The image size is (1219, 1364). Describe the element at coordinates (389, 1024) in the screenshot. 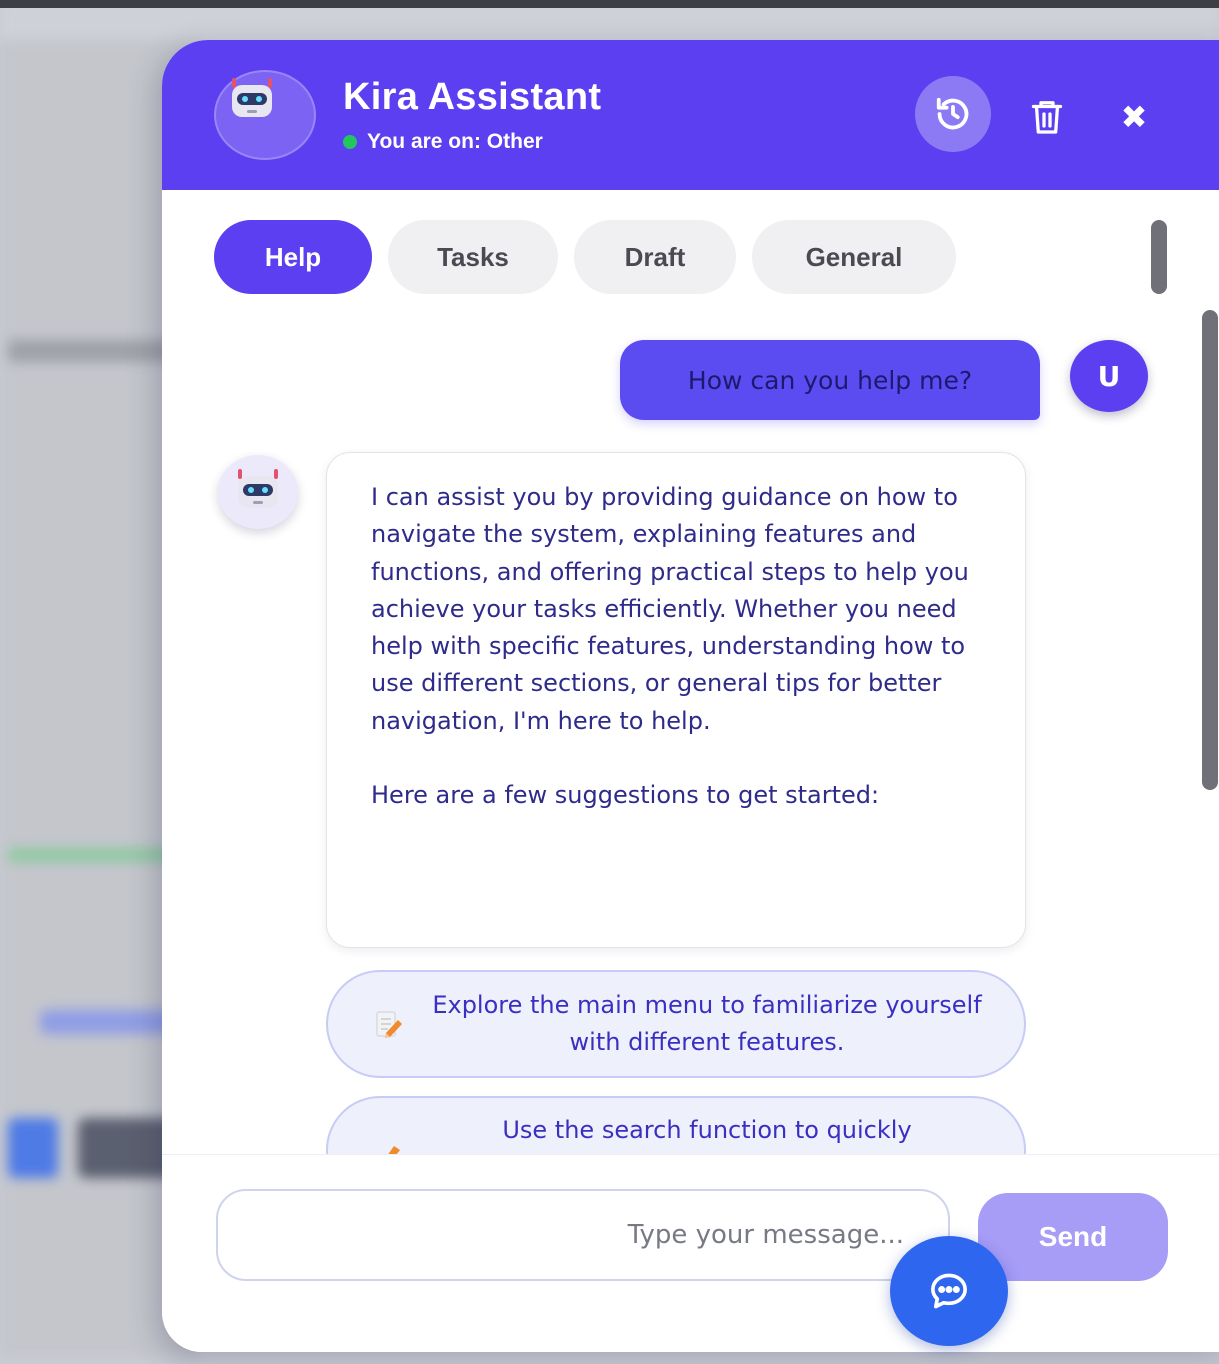

I see `memo-pencil-icon` at that location.